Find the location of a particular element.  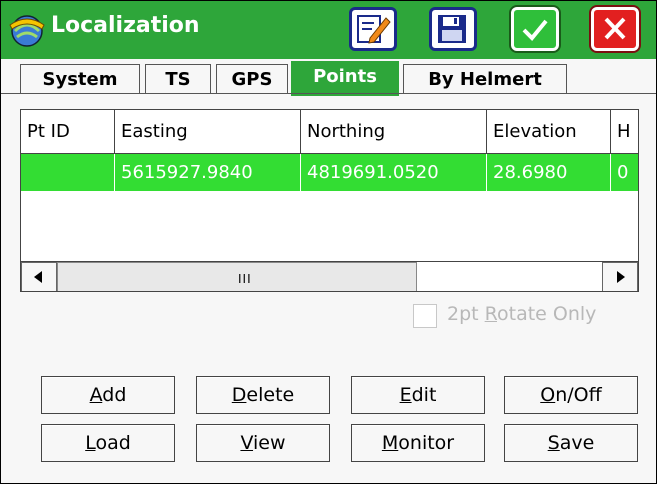

arrow-right-icon is located at coordinates (621, 277).